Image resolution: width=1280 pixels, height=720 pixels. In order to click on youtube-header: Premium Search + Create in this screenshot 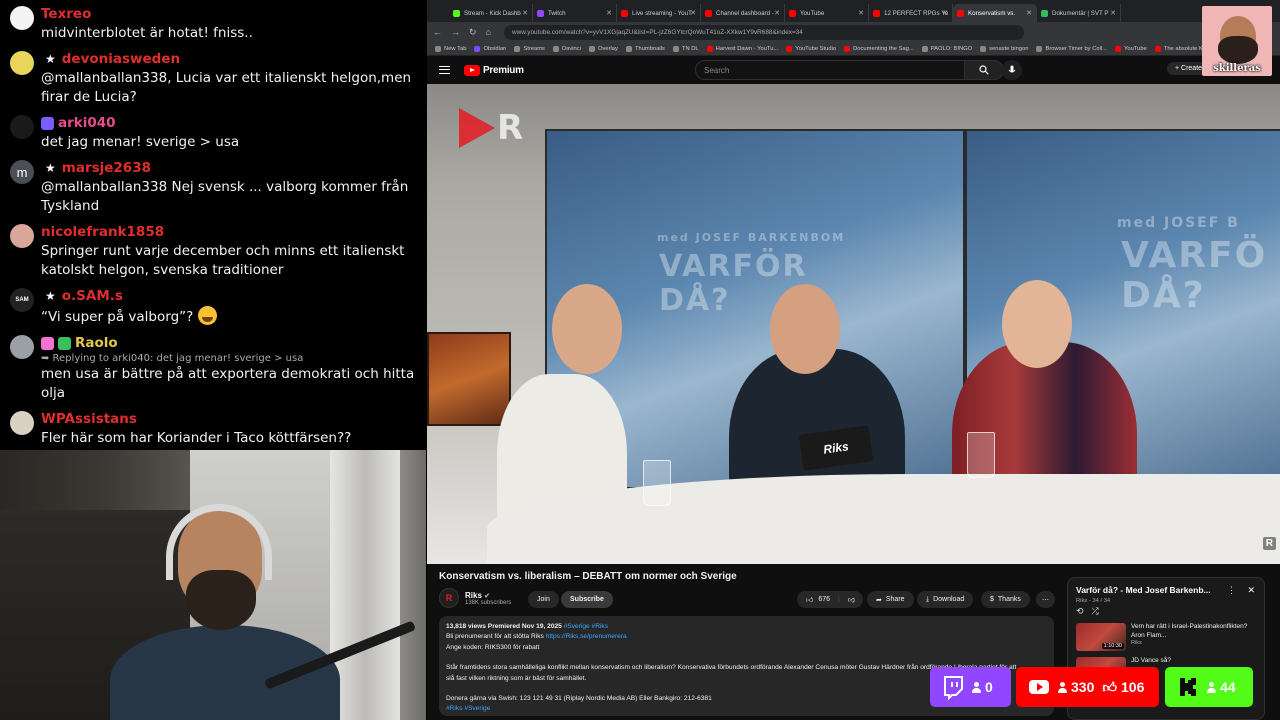, I will do `click(853, 70)`.